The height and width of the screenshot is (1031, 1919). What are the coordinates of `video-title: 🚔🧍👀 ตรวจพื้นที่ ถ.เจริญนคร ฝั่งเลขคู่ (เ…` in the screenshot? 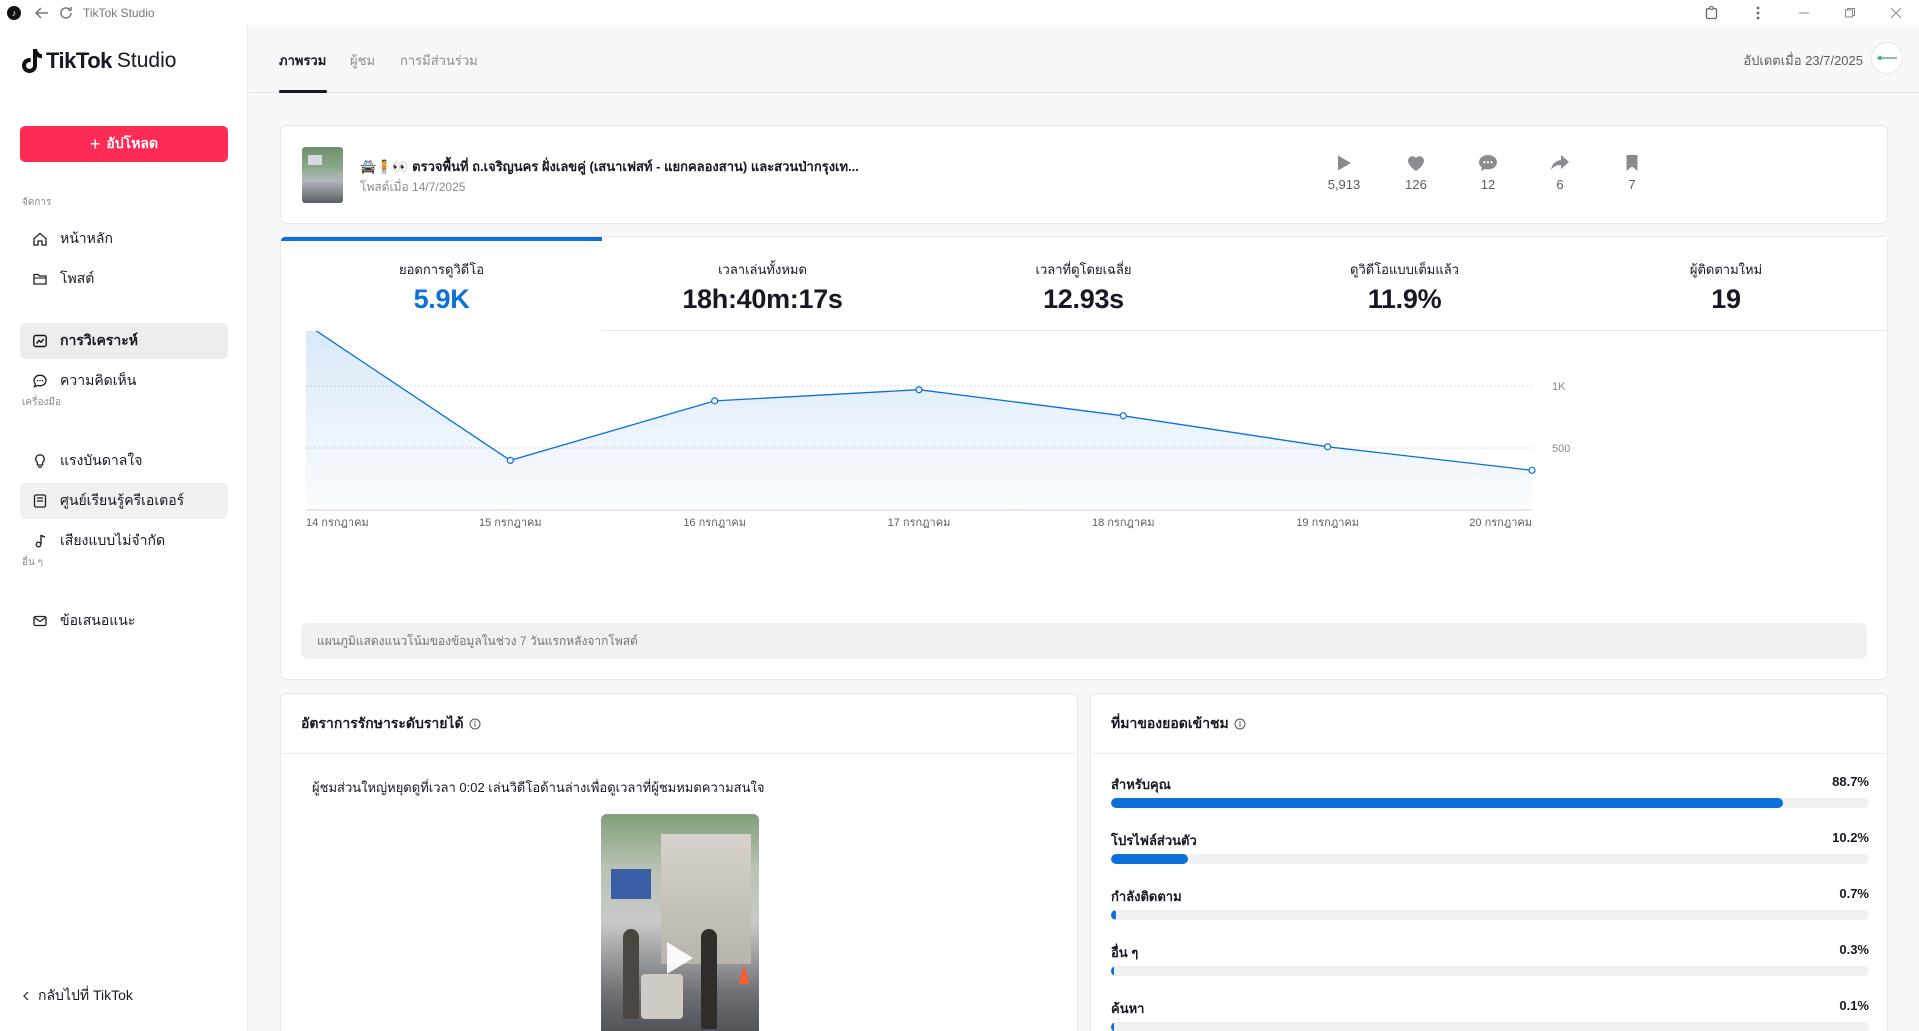 It's located at (609, 166).